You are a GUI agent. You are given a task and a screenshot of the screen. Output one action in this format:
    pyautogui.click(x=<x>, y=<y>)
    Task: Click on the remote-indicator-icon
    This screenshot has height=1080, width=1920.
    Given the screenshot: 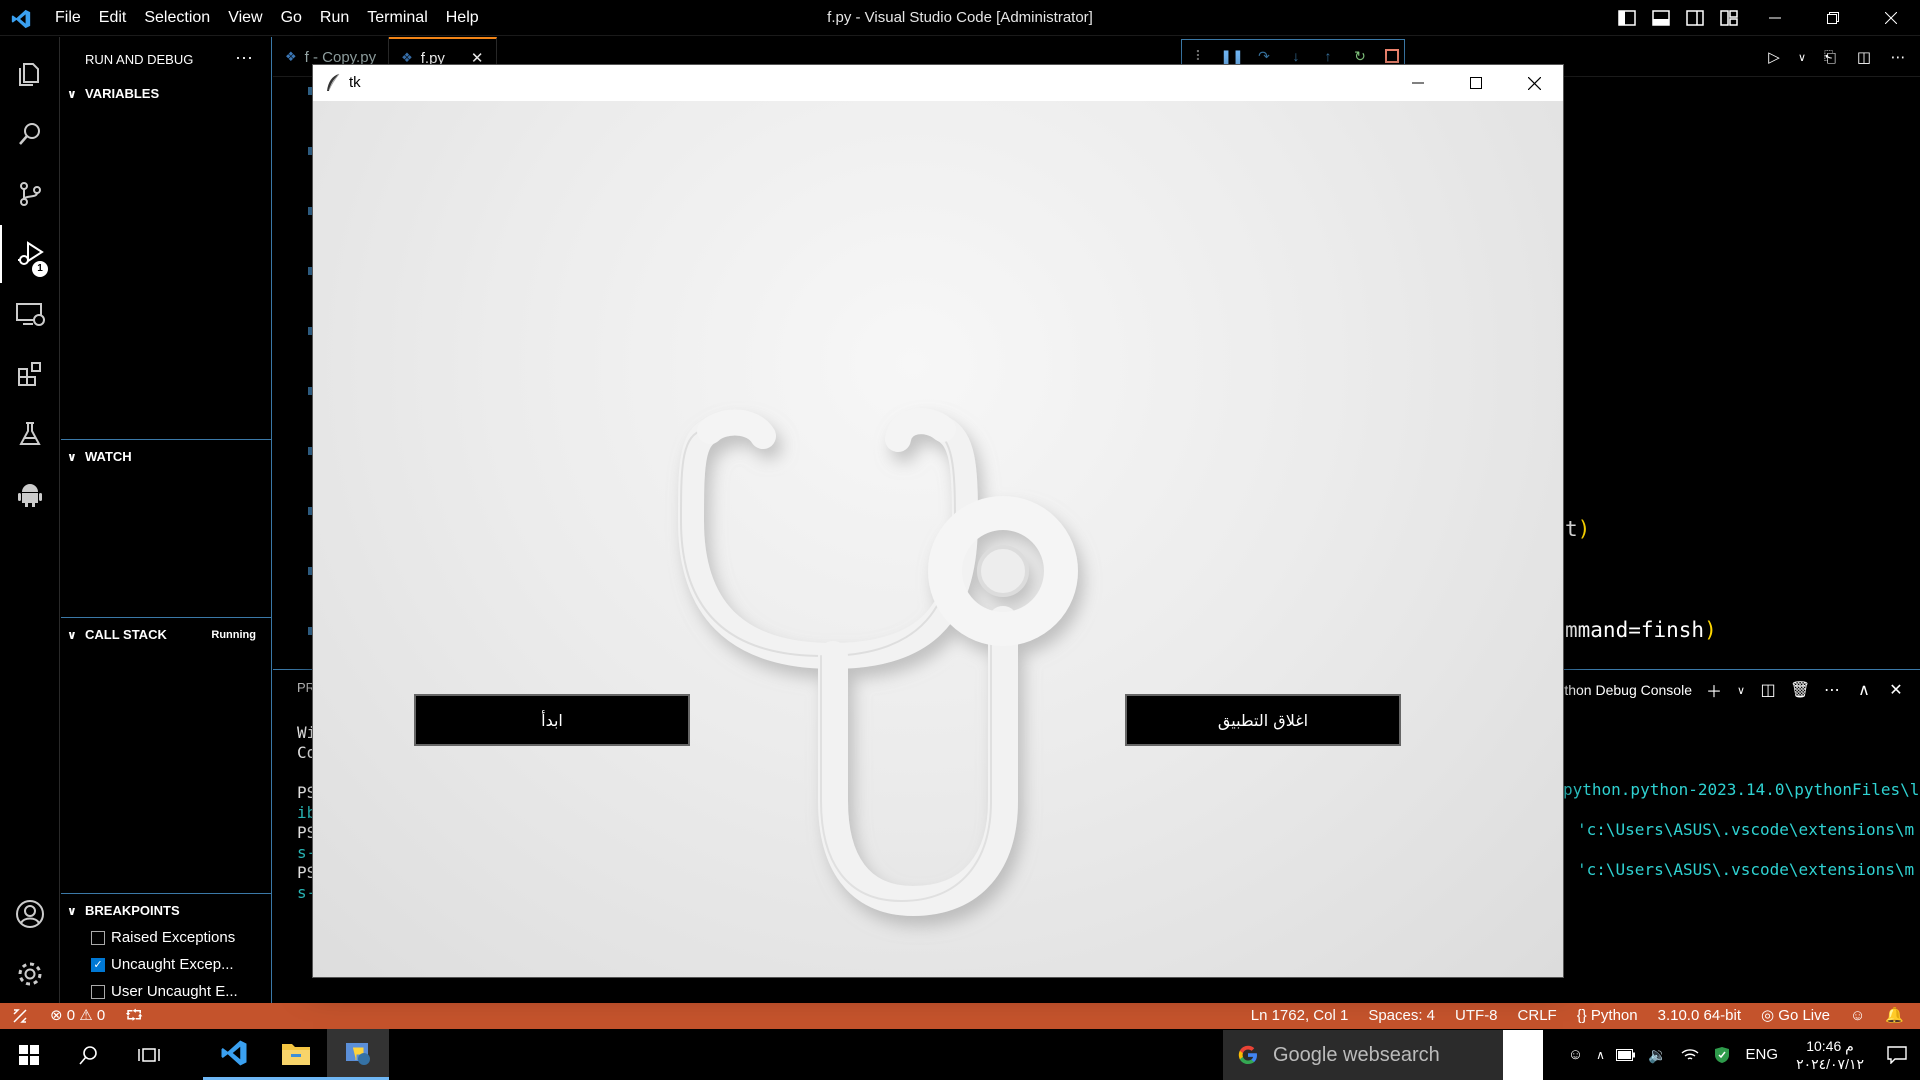 What is the action you would take?
    pyautogui.click(x=20, y=1016)
    